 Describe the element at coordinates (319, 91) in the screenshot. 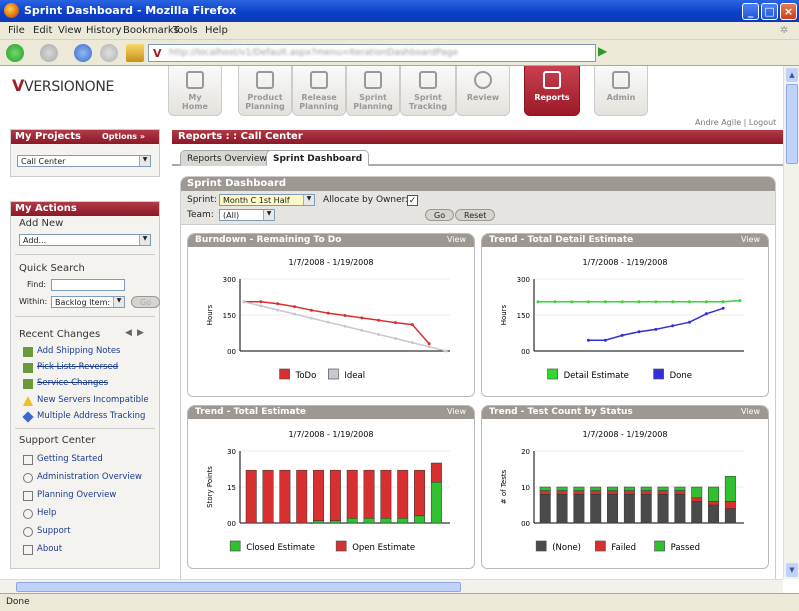

I see `tab-release-planning: Release Planning` at that location.